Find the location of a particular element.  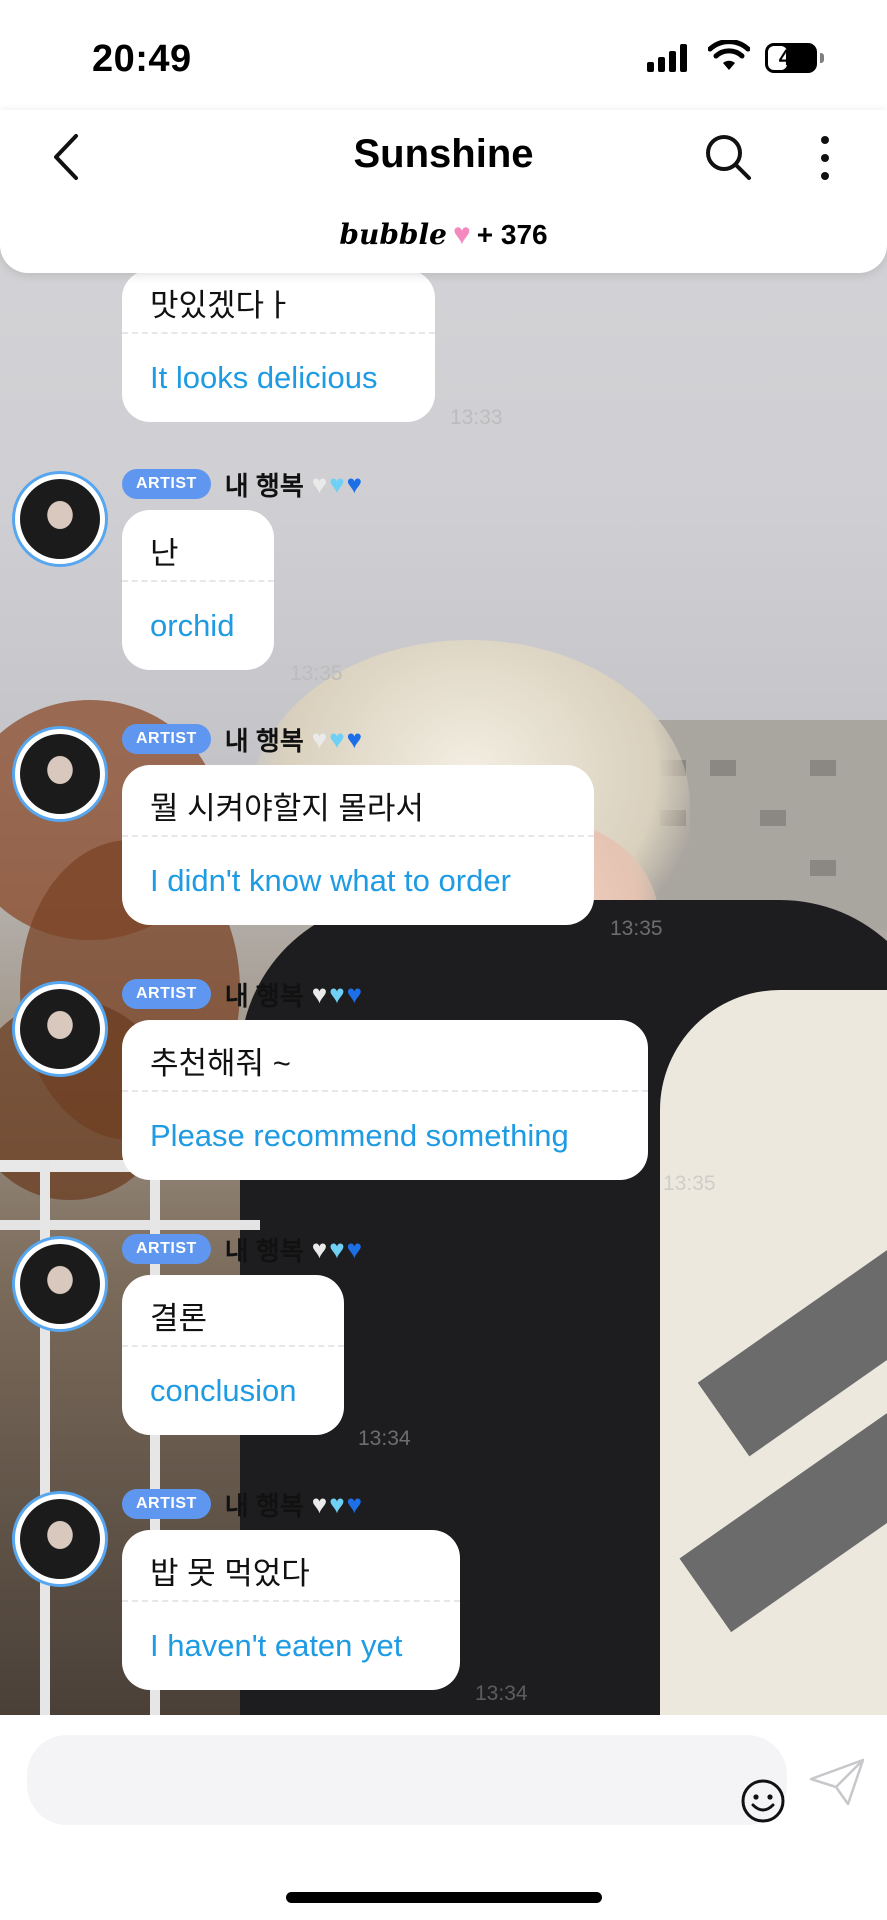

subscriber-info: bubble ♥ + 376 is located at coordinates (443, 235).